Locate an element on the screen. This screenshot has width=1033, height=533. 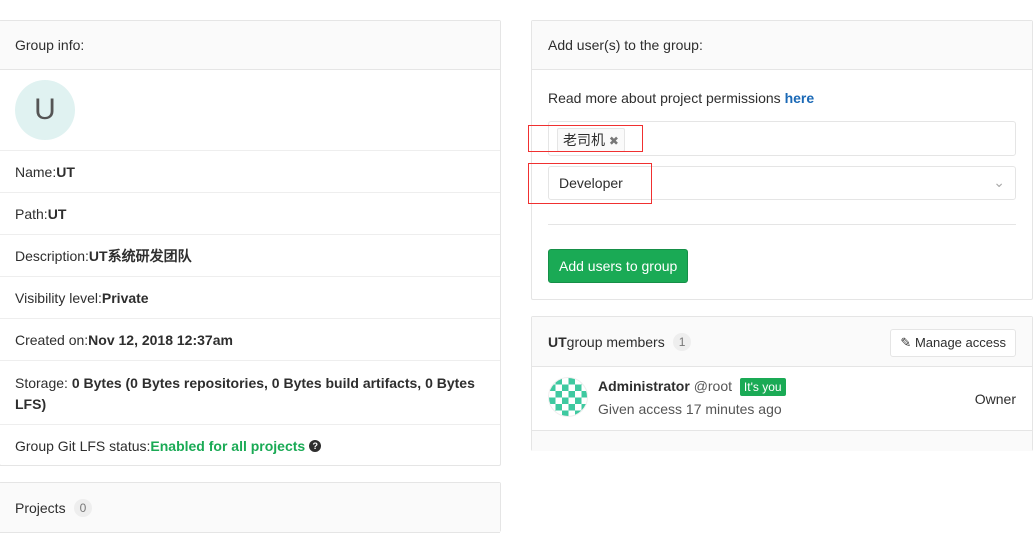
divider is located at coordinates (782, 224).